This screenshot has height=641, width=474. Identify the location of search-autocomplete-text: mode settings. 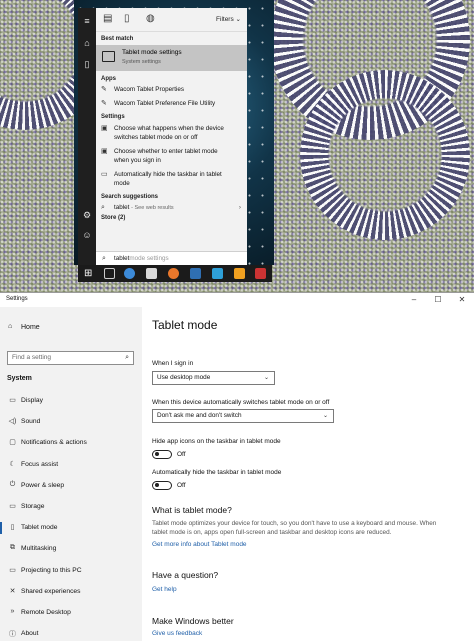
(149, 258).